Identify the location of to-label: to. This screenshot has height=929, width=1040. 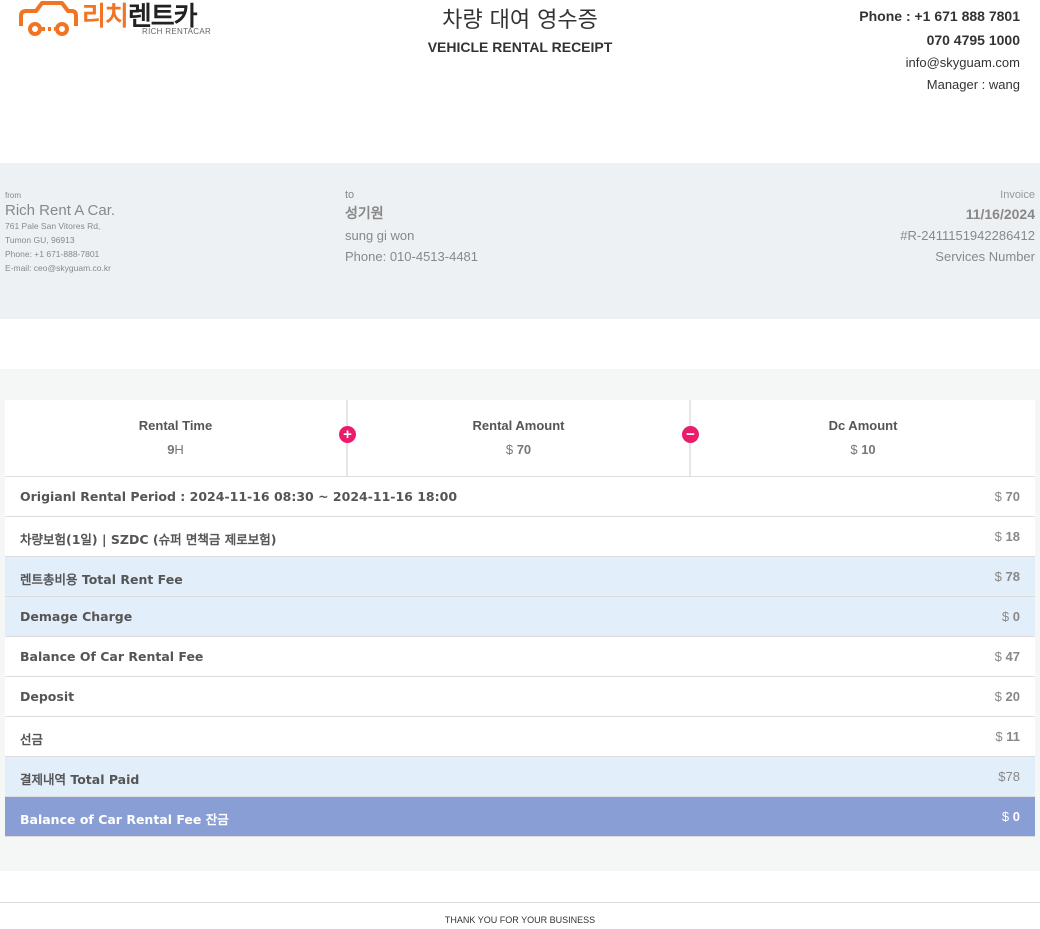
(350, 195).